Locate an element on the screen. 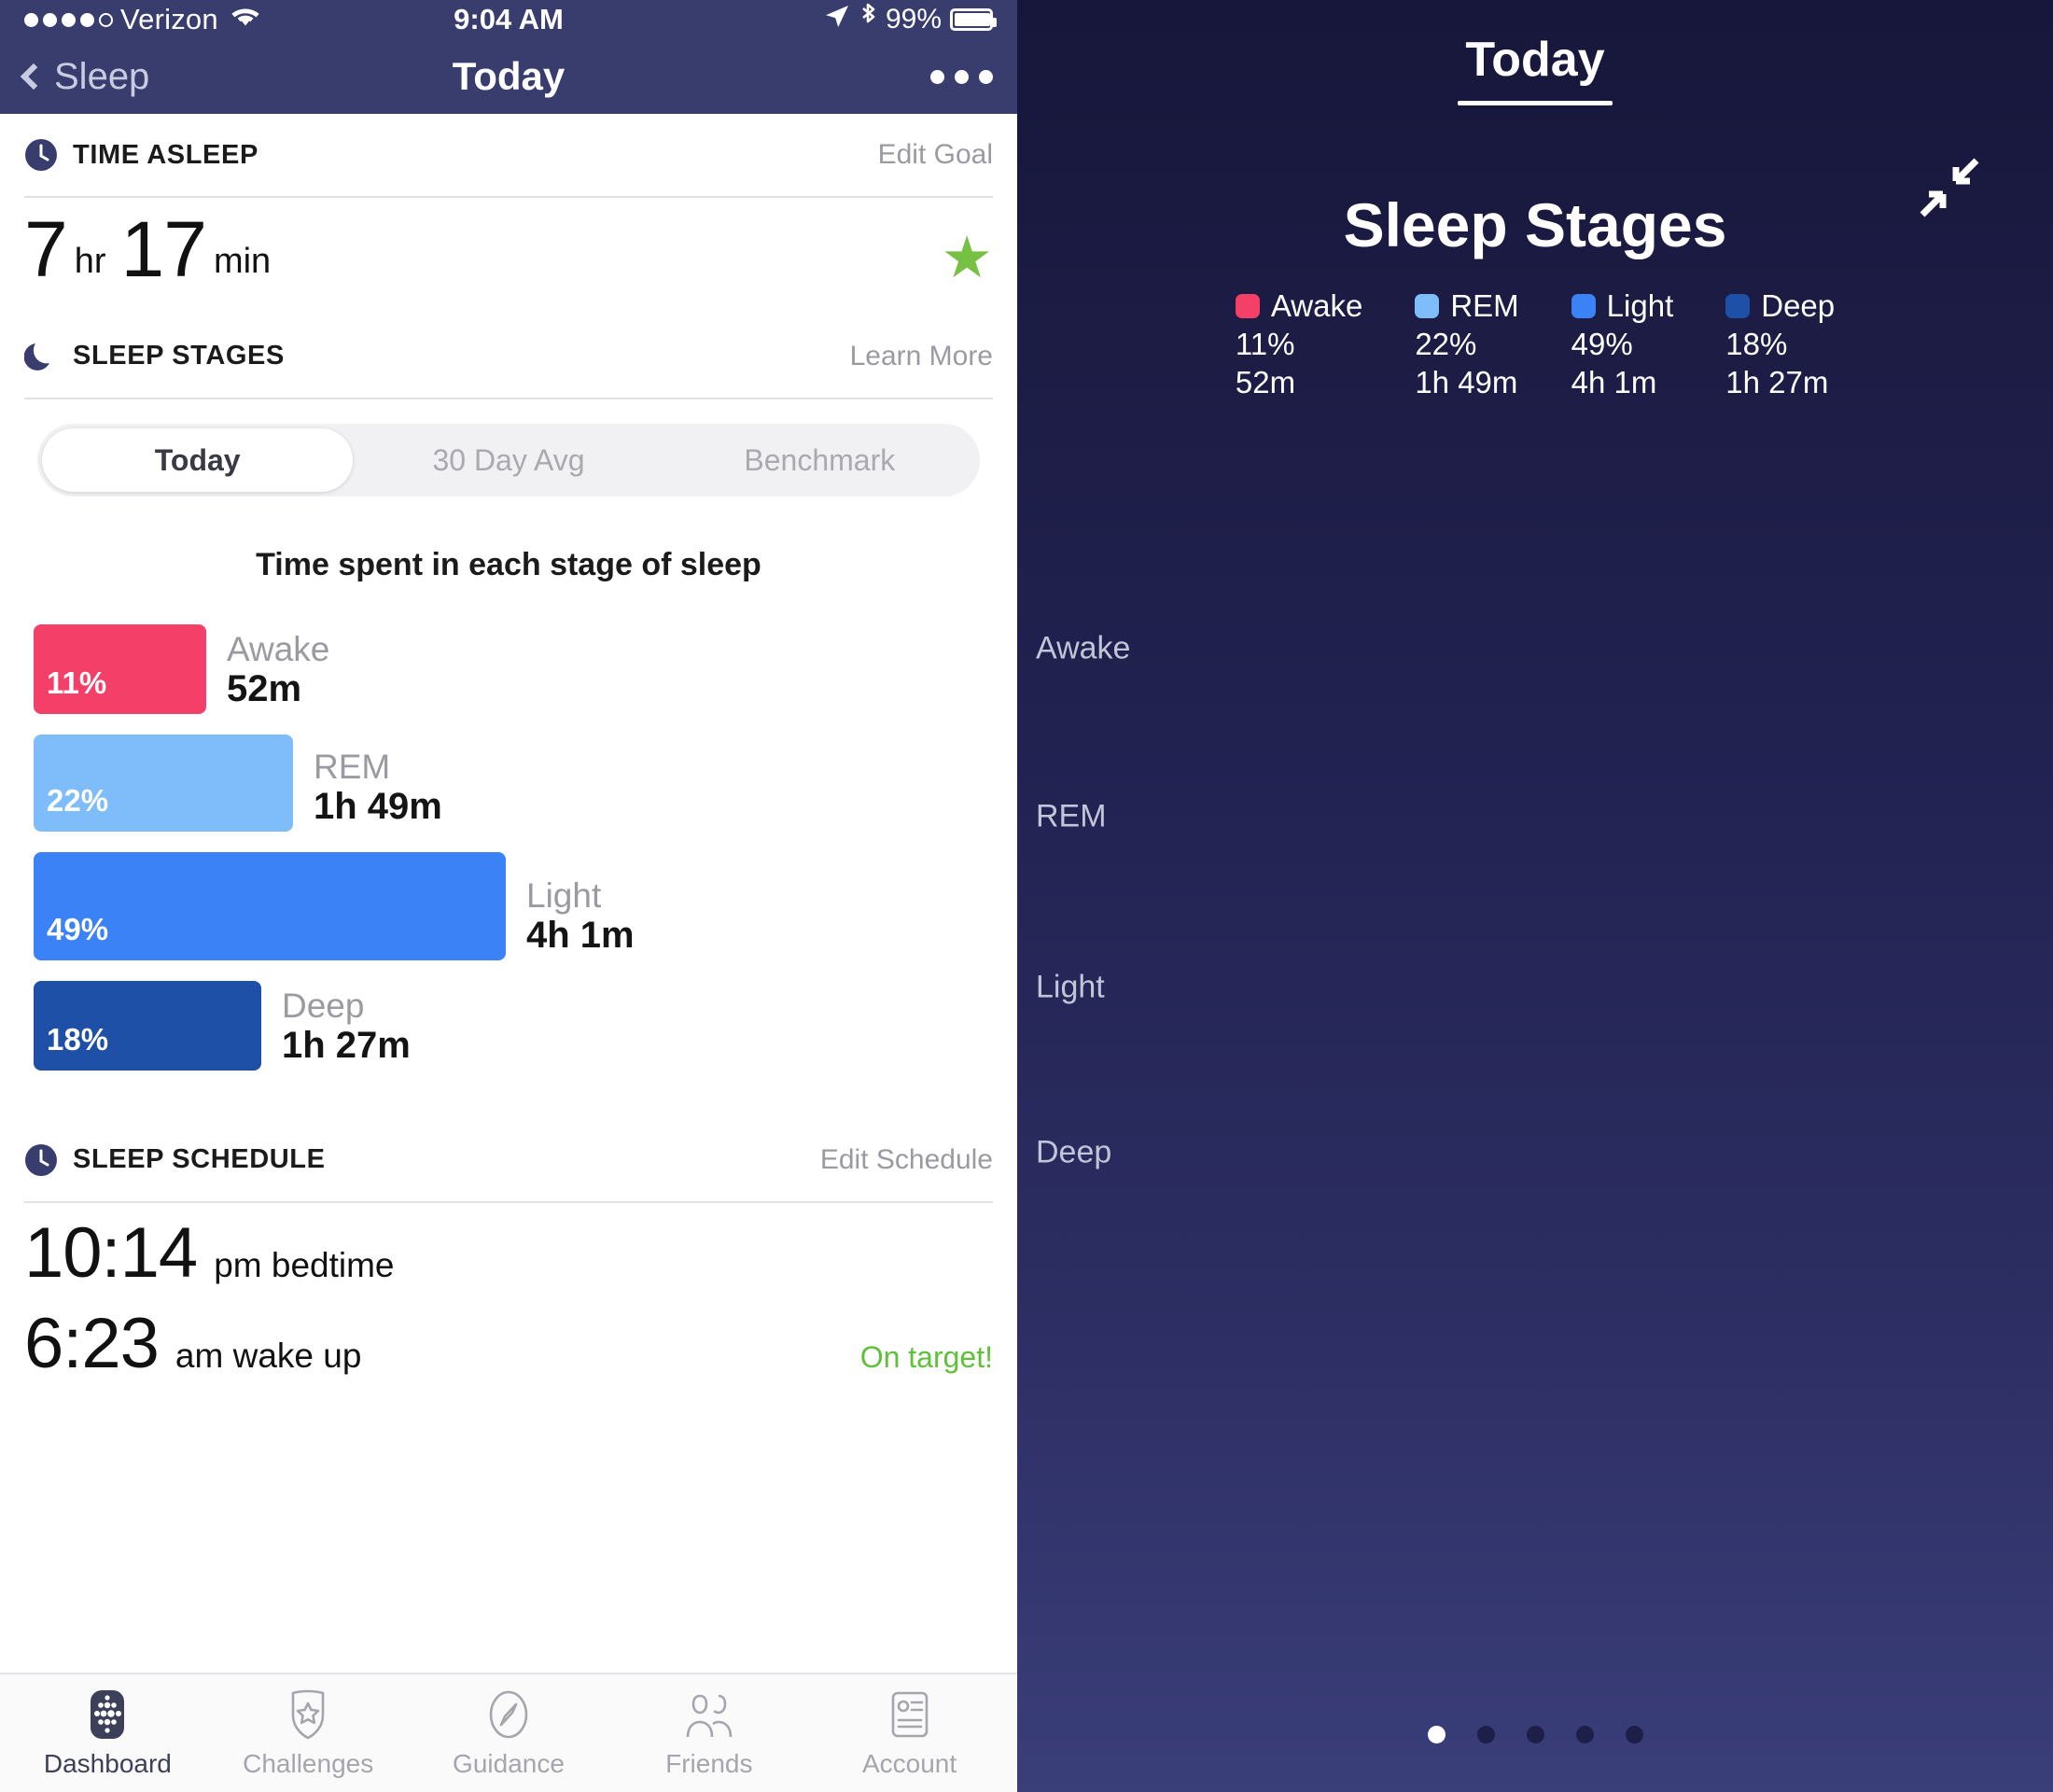  stage-bar-percent: 18% is located at coordinates (78, 1039).